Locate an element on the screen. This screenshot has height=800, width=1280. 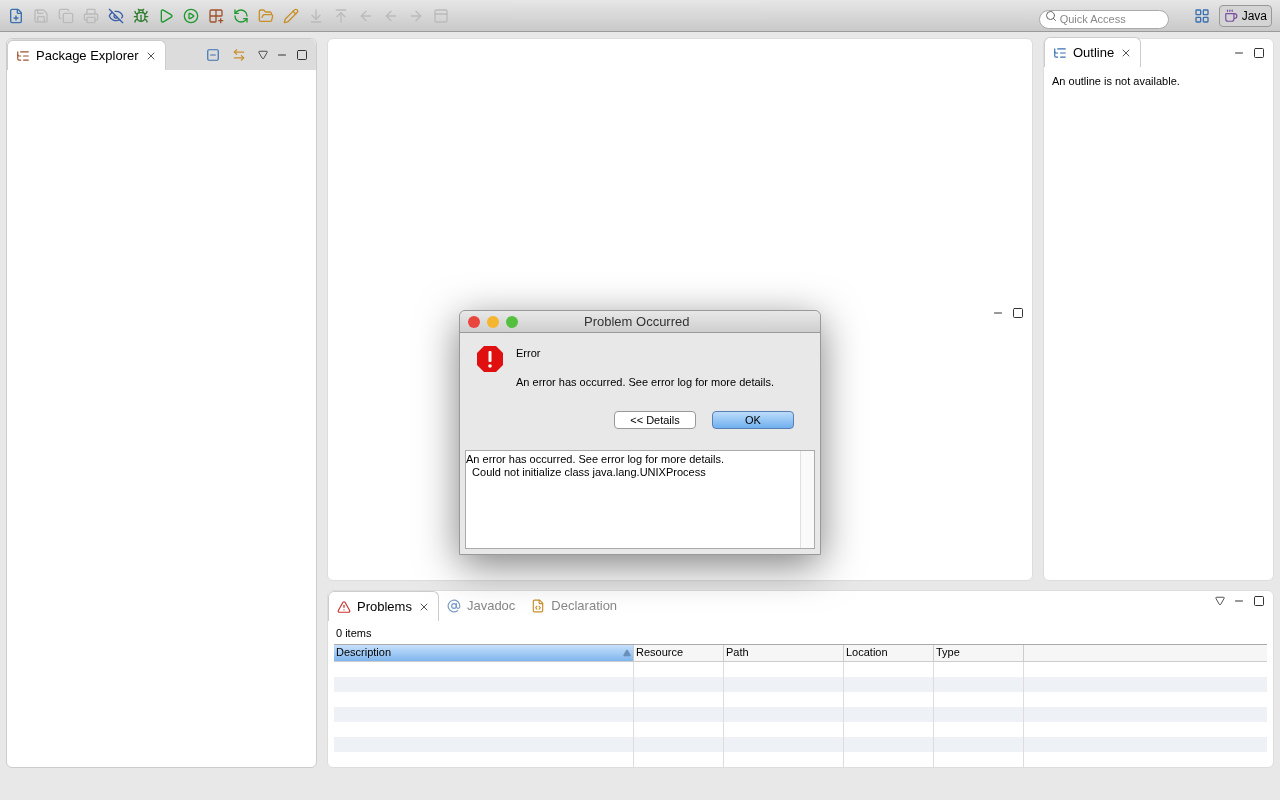
details-line: Could not initialize class java.lang.UNIXProcess is located at coordinates (589, 472).